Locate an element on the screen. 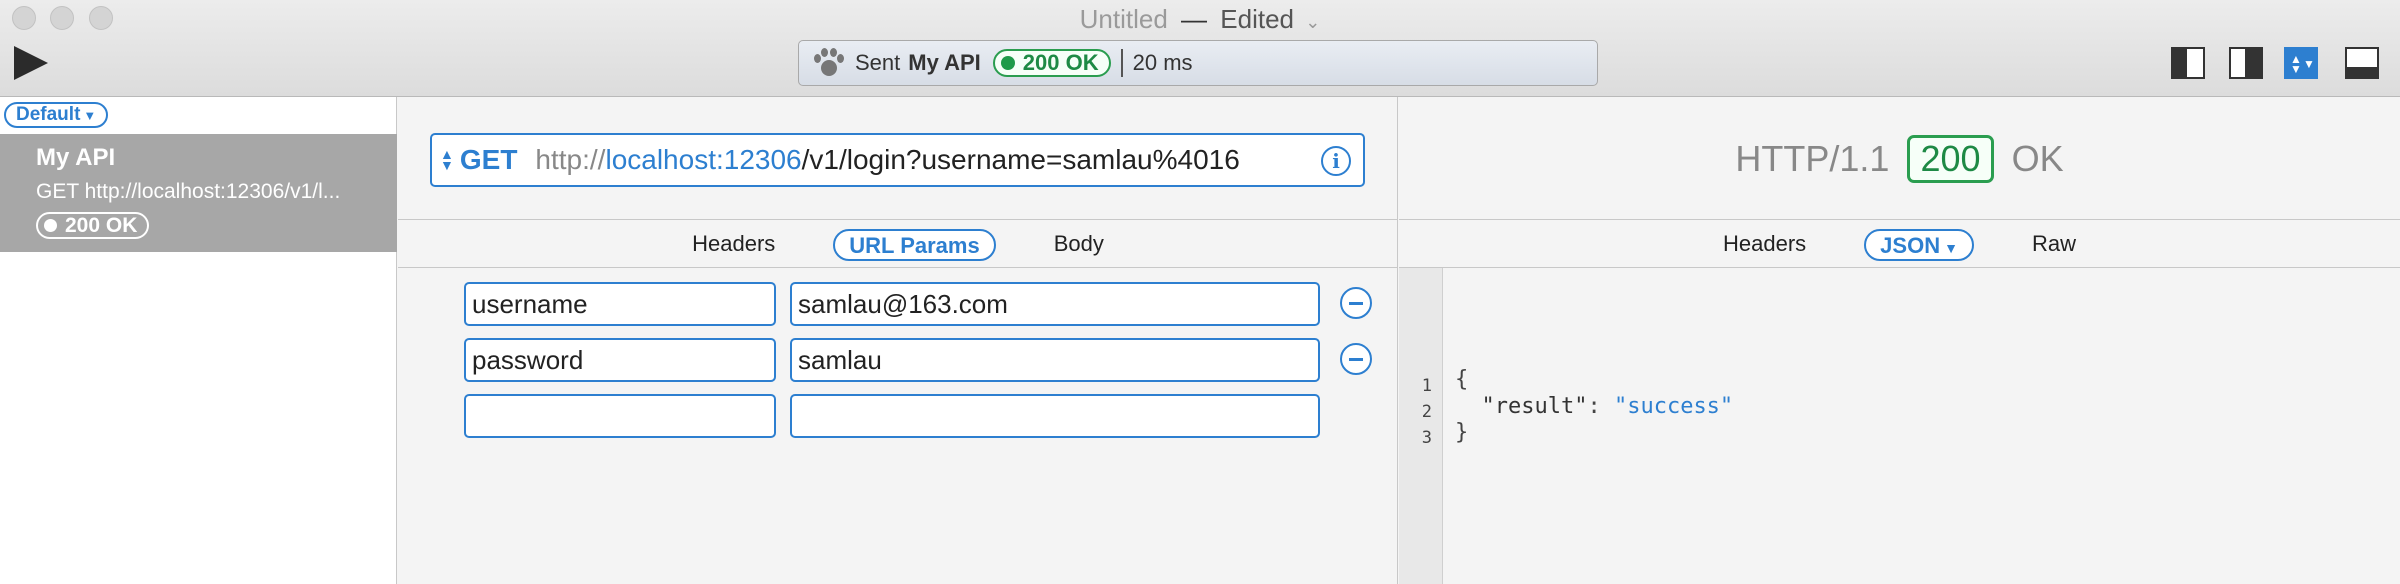  request-item-name: My API is located at coordinates (76, 157).